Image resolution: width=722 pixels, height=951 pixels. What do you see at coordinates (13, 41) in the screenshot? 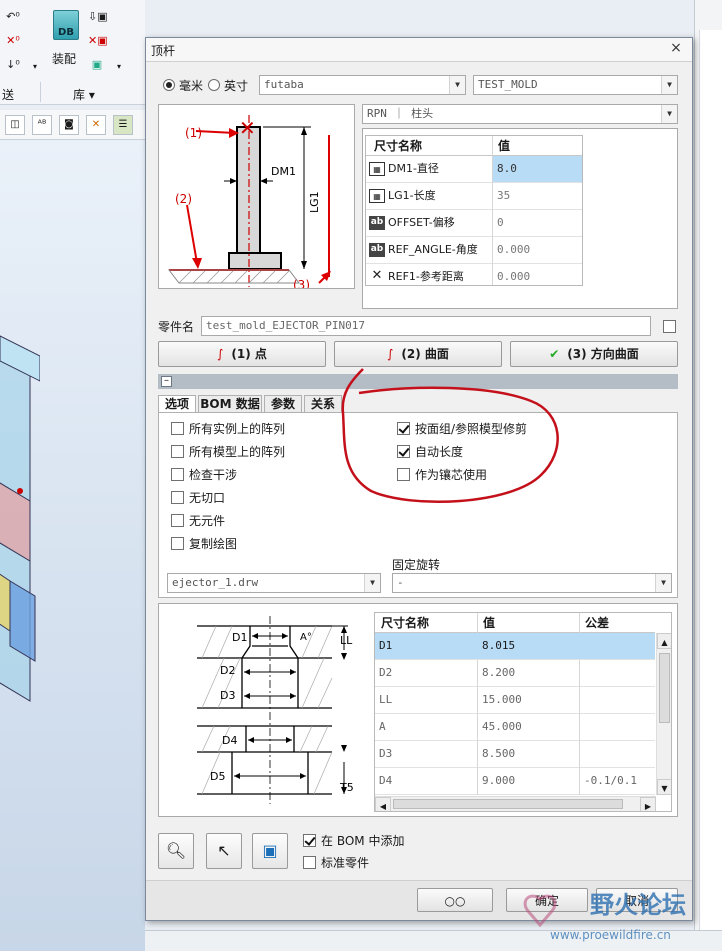
I see `constraint-delete-icon: ✕⁰` at bounding box center [13, 41].